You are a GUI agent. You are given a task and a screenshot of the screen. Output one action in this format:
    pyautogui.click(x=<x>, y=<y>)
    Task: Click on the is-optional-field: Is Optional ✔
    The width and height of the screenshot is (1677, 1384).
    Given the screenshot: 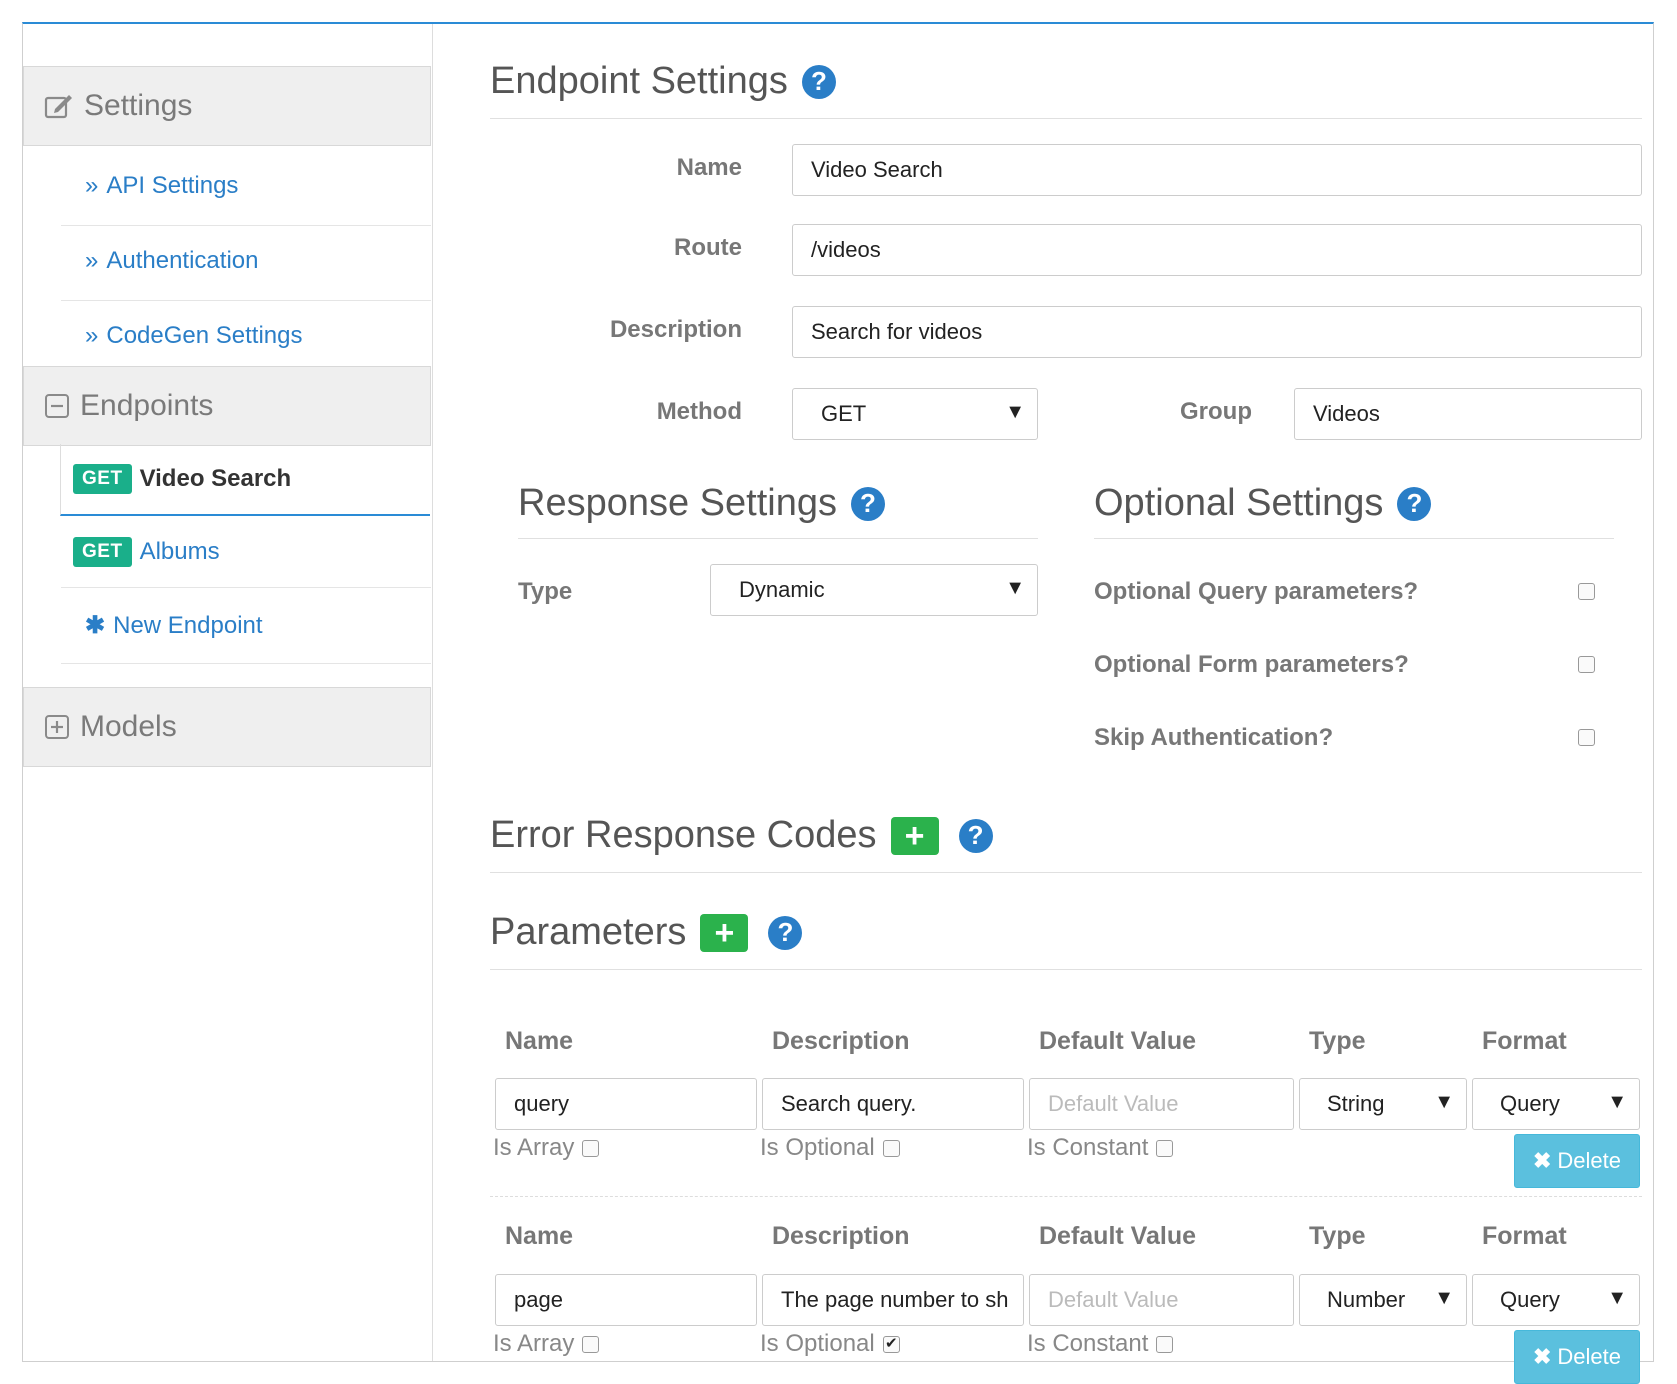 What is the action you would take?
    pyautogui.click(x=830, y=1344)
    